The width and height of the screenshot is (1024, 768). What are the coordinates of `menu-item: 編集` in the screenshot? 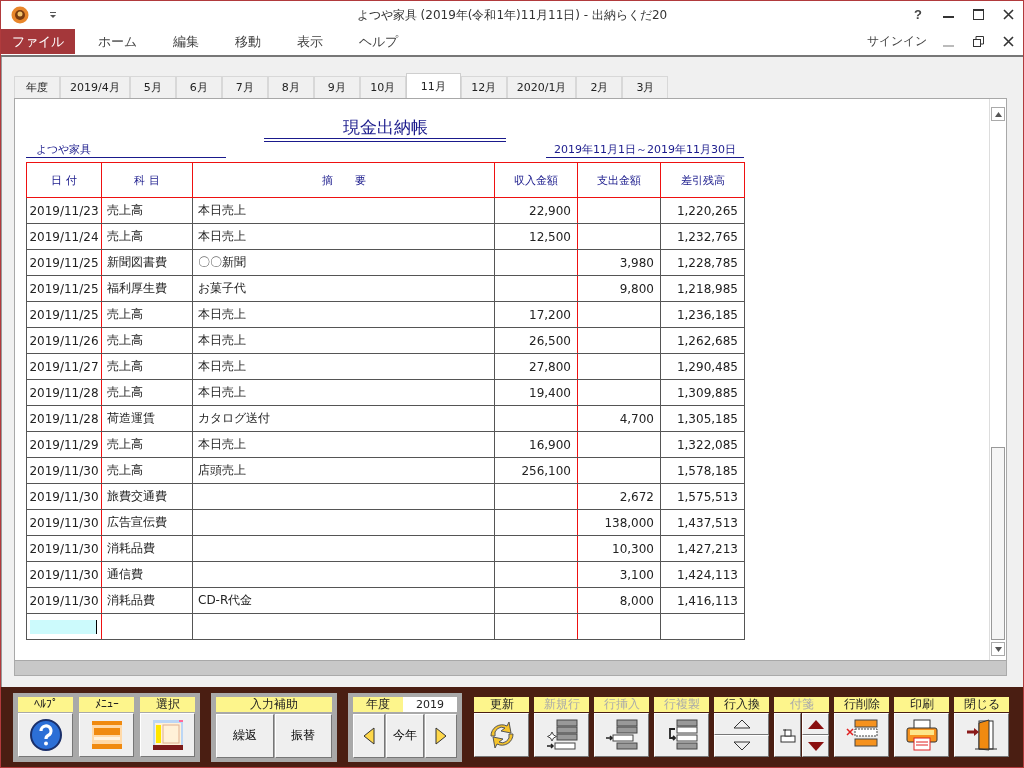 It's located at (186, 41).